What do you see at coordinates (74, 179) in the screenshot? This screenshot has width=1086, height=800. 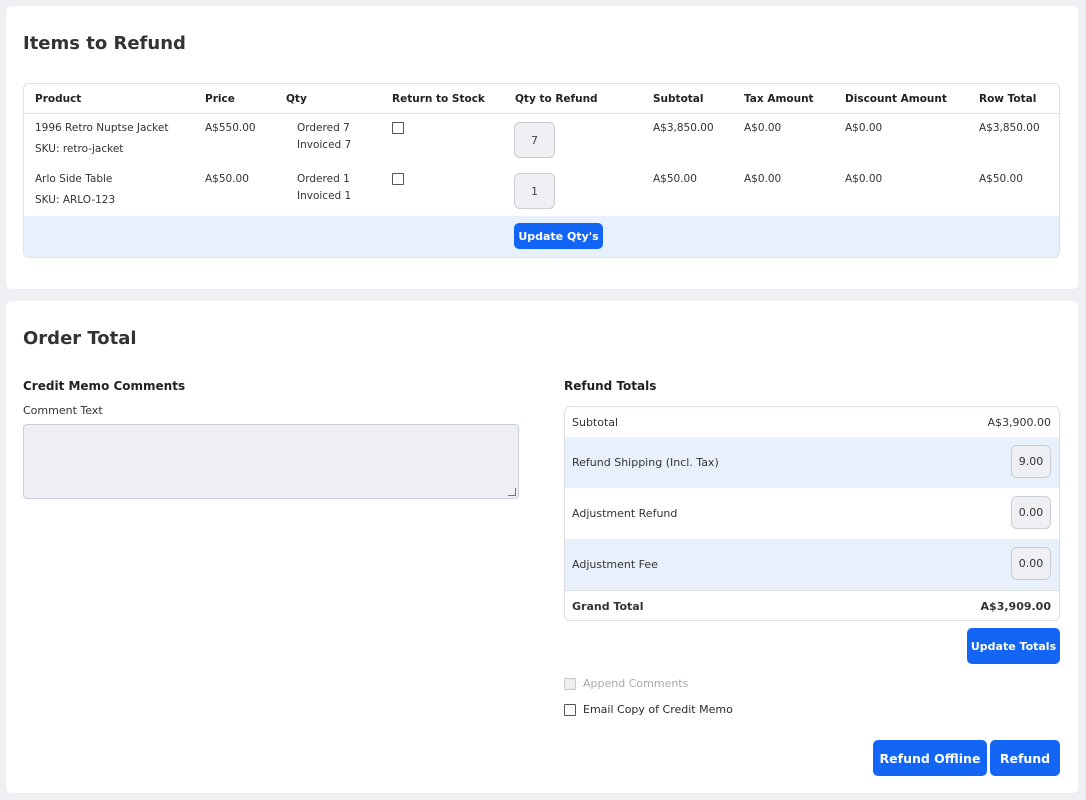 I see `product-name: Arlo Side Table` at bounding box center [74, 179].